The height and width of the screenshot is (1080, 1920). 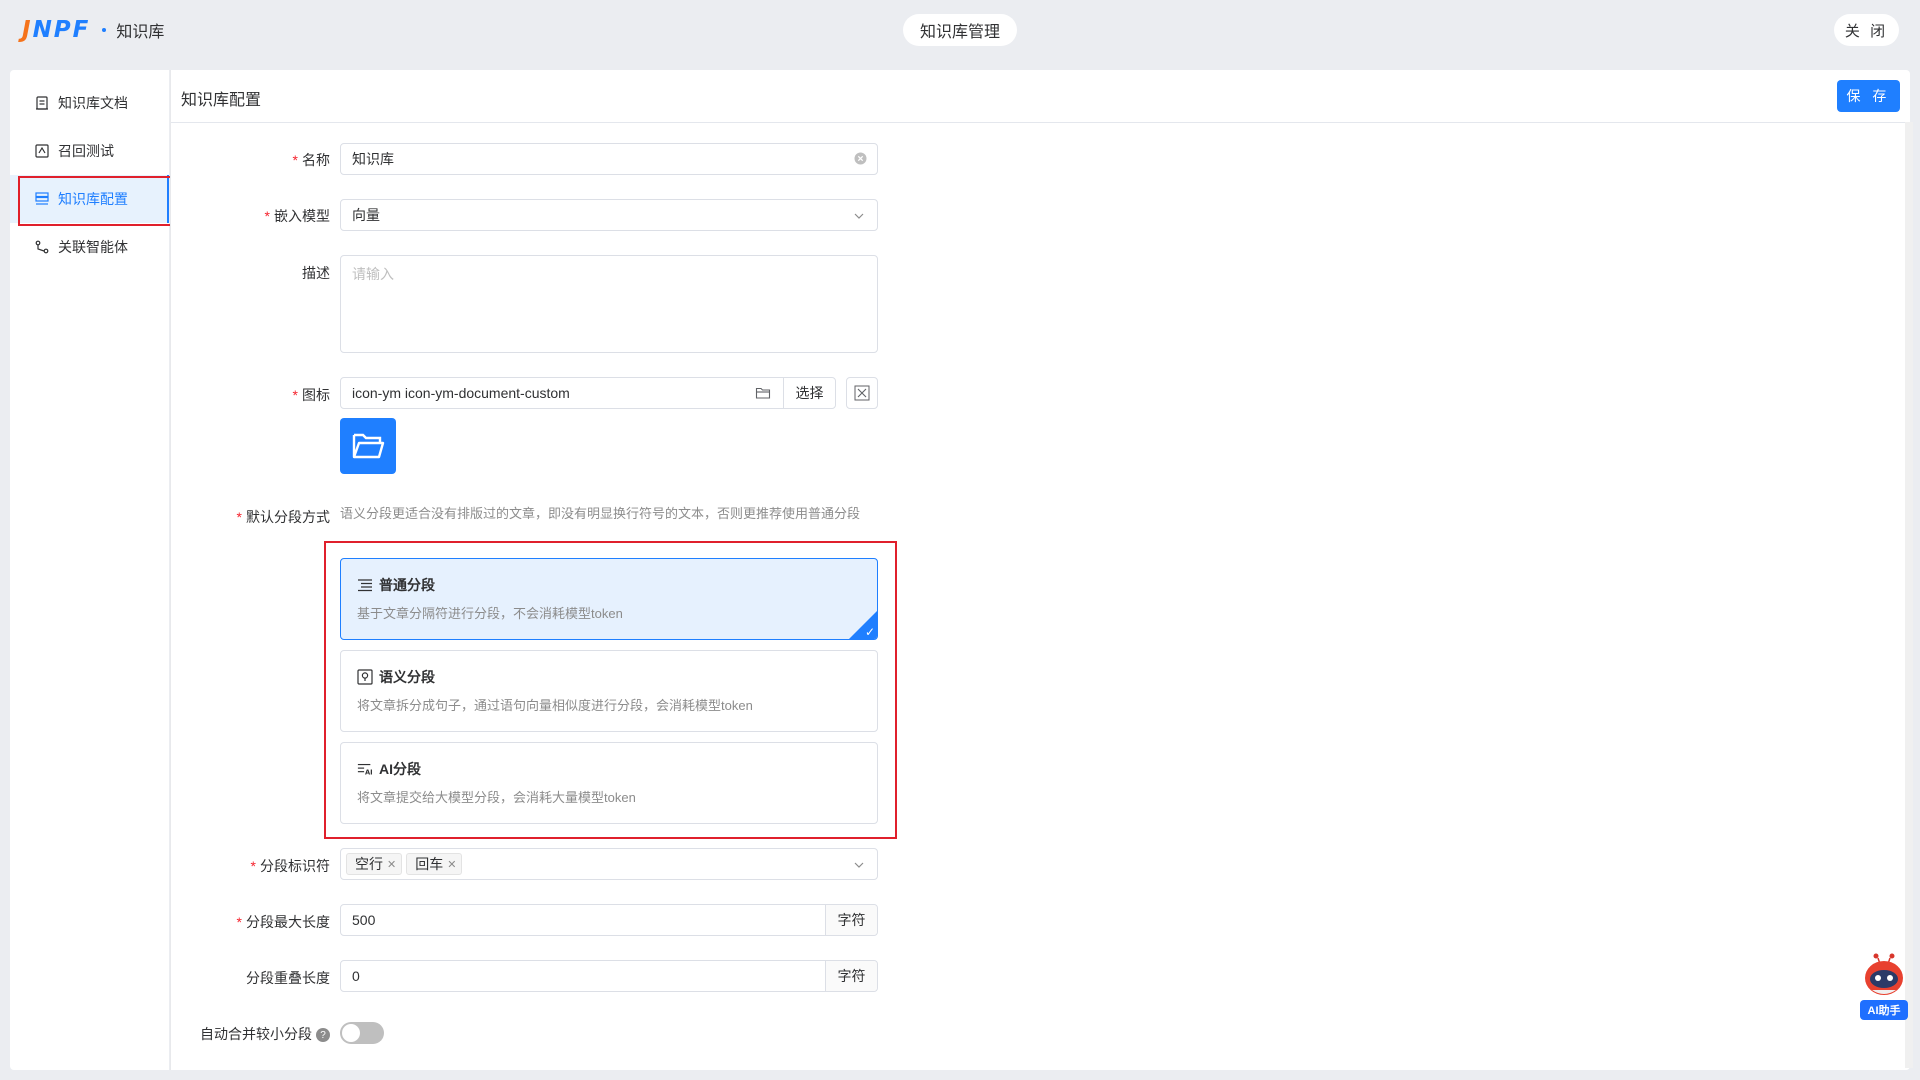 What do you see at coordinates (93, 199) in the screenshot?
I see `sidebar-item-label: 知识库配置` at bounding box center [93, 199].